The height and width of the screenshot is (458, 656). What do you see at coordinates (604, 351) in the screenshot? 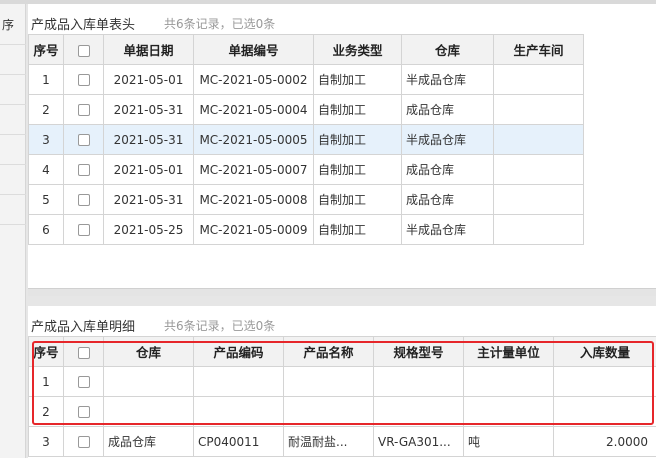
I see `col-header-qty: 入库数量` at bounding box center [604, 351].